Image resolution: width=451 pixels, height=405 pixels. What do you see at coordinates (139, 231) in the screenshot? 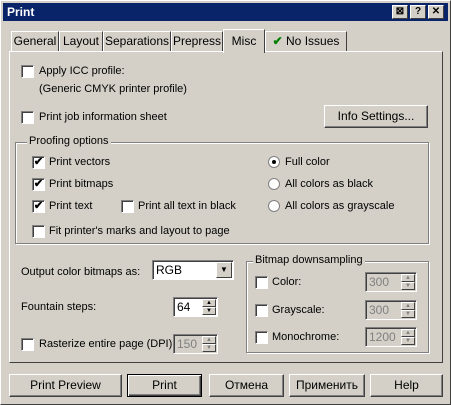
I see `fit-marks-label: Fit printer's marks and layout to page` at bounding box center [139, 231].